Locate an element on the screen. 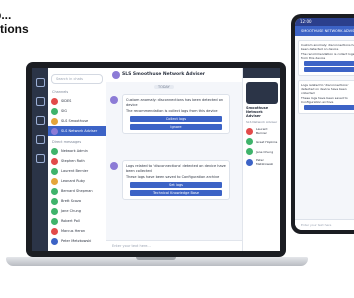  contact-item: Robert Poll is located at coordinates (77, 221).